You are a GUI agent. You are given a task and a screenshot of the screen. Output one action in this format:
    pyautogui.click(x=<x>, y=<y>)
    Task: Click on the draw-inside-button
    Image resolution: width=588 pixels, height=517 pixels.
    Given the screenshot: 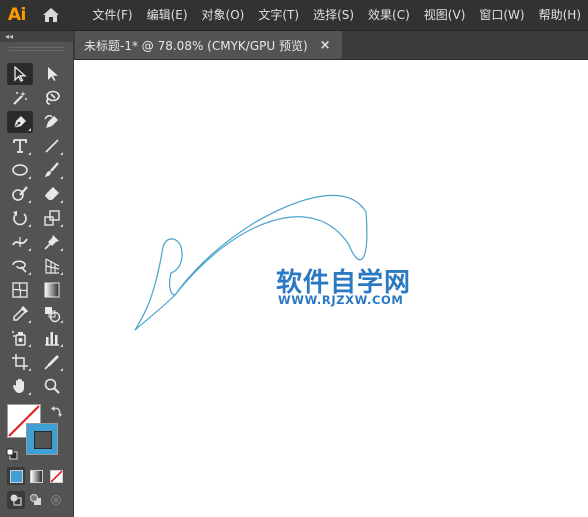 What is the action you would take?
    pyautogui.click(x=56, y=500)
    